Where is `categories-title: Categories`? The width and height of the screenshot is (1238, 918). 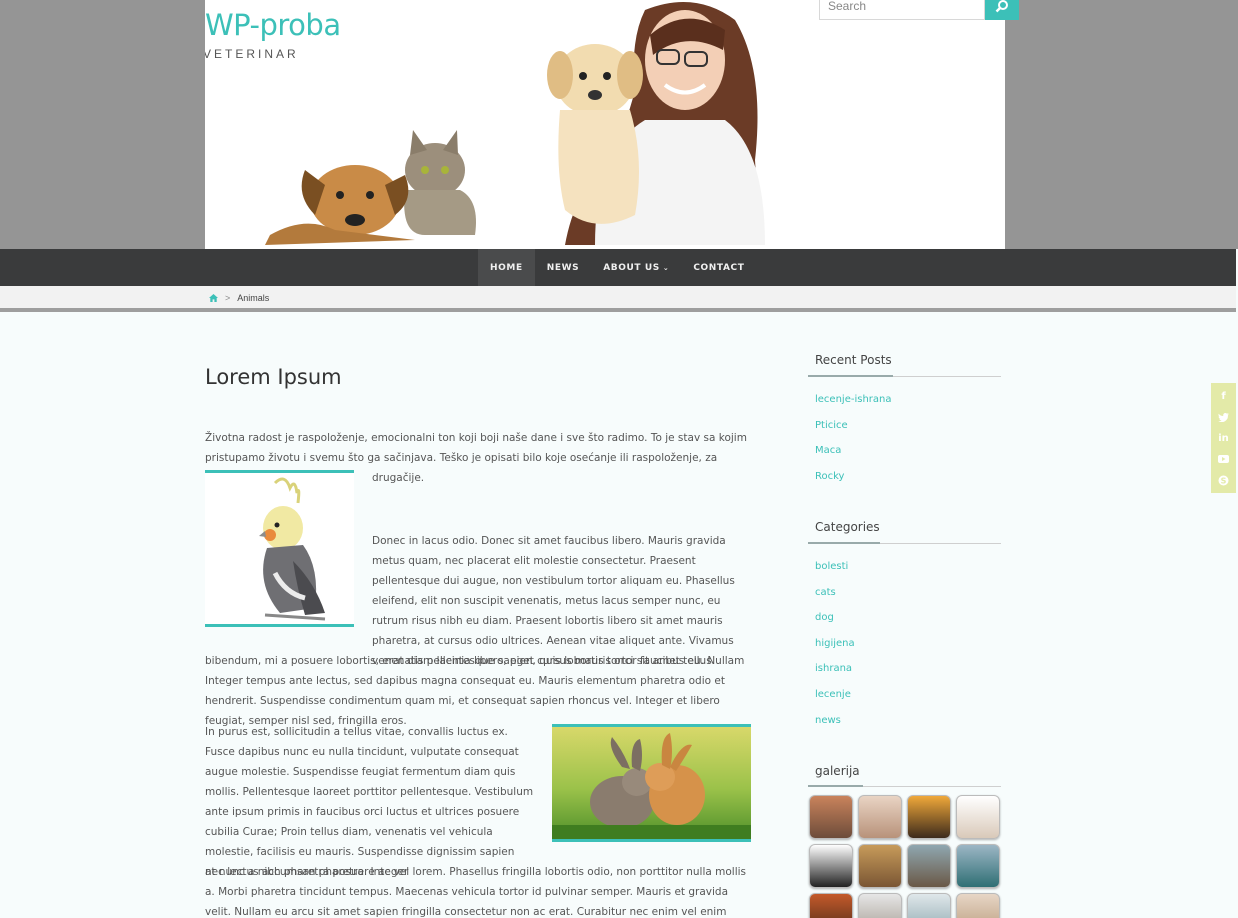
categories-title: Categories is located at coordinates (847, 527).